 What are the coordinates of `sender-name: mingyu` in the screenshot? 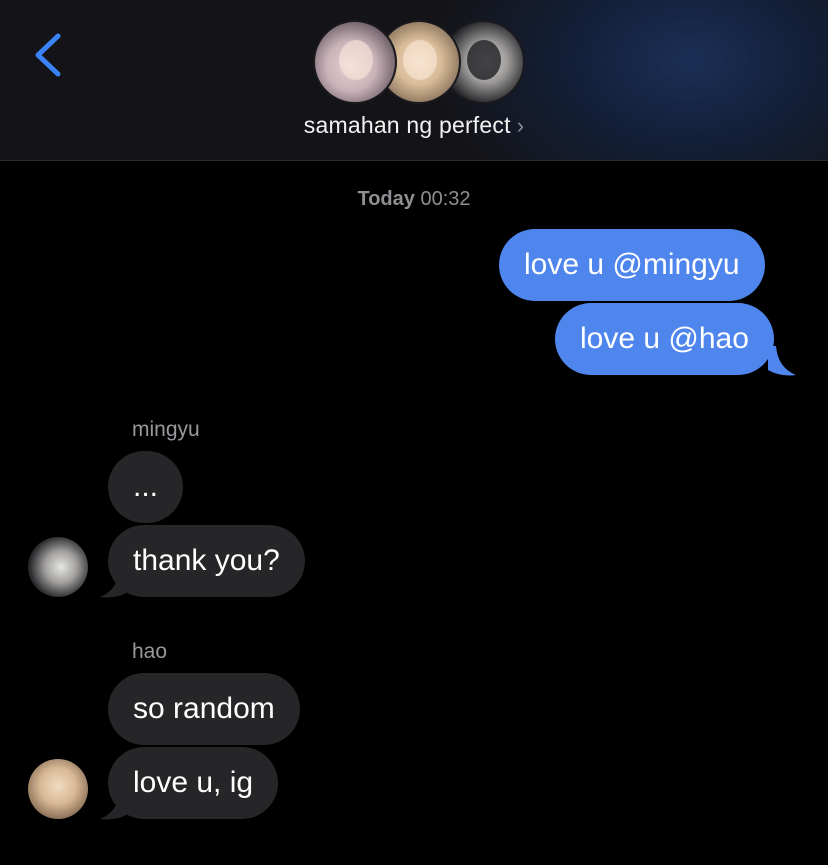 It's located at (166, 429).